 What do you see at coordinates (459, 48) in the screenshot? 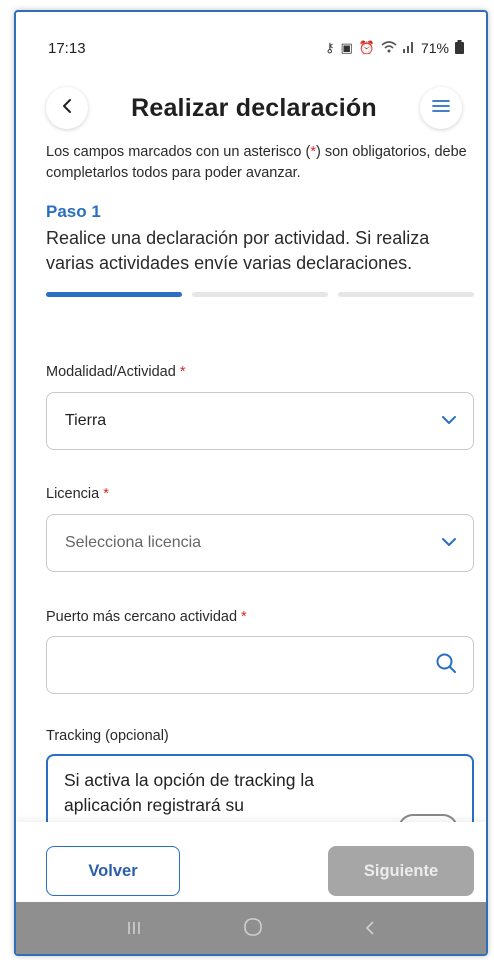
I see `battery-icon` at bounding box center [459, 48].